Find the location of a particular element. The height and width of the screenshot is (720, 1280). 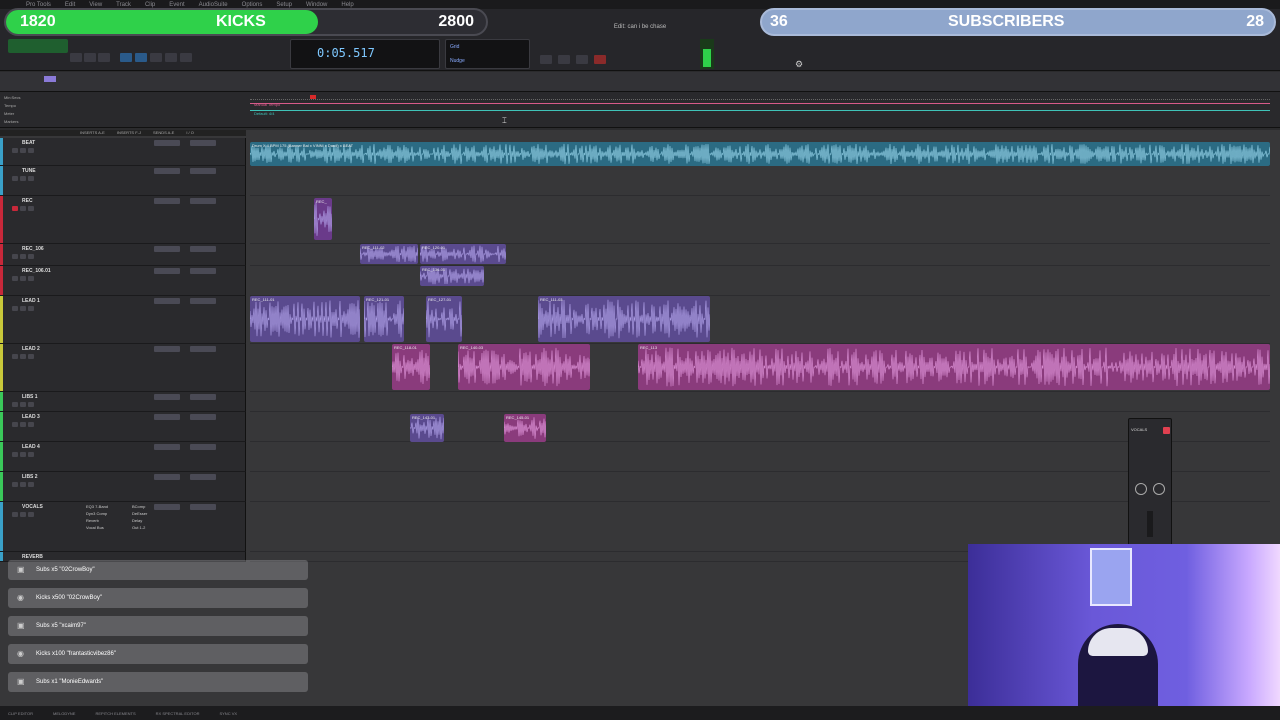

track-name: REC_106.01 is located at coordinates (36, 271).